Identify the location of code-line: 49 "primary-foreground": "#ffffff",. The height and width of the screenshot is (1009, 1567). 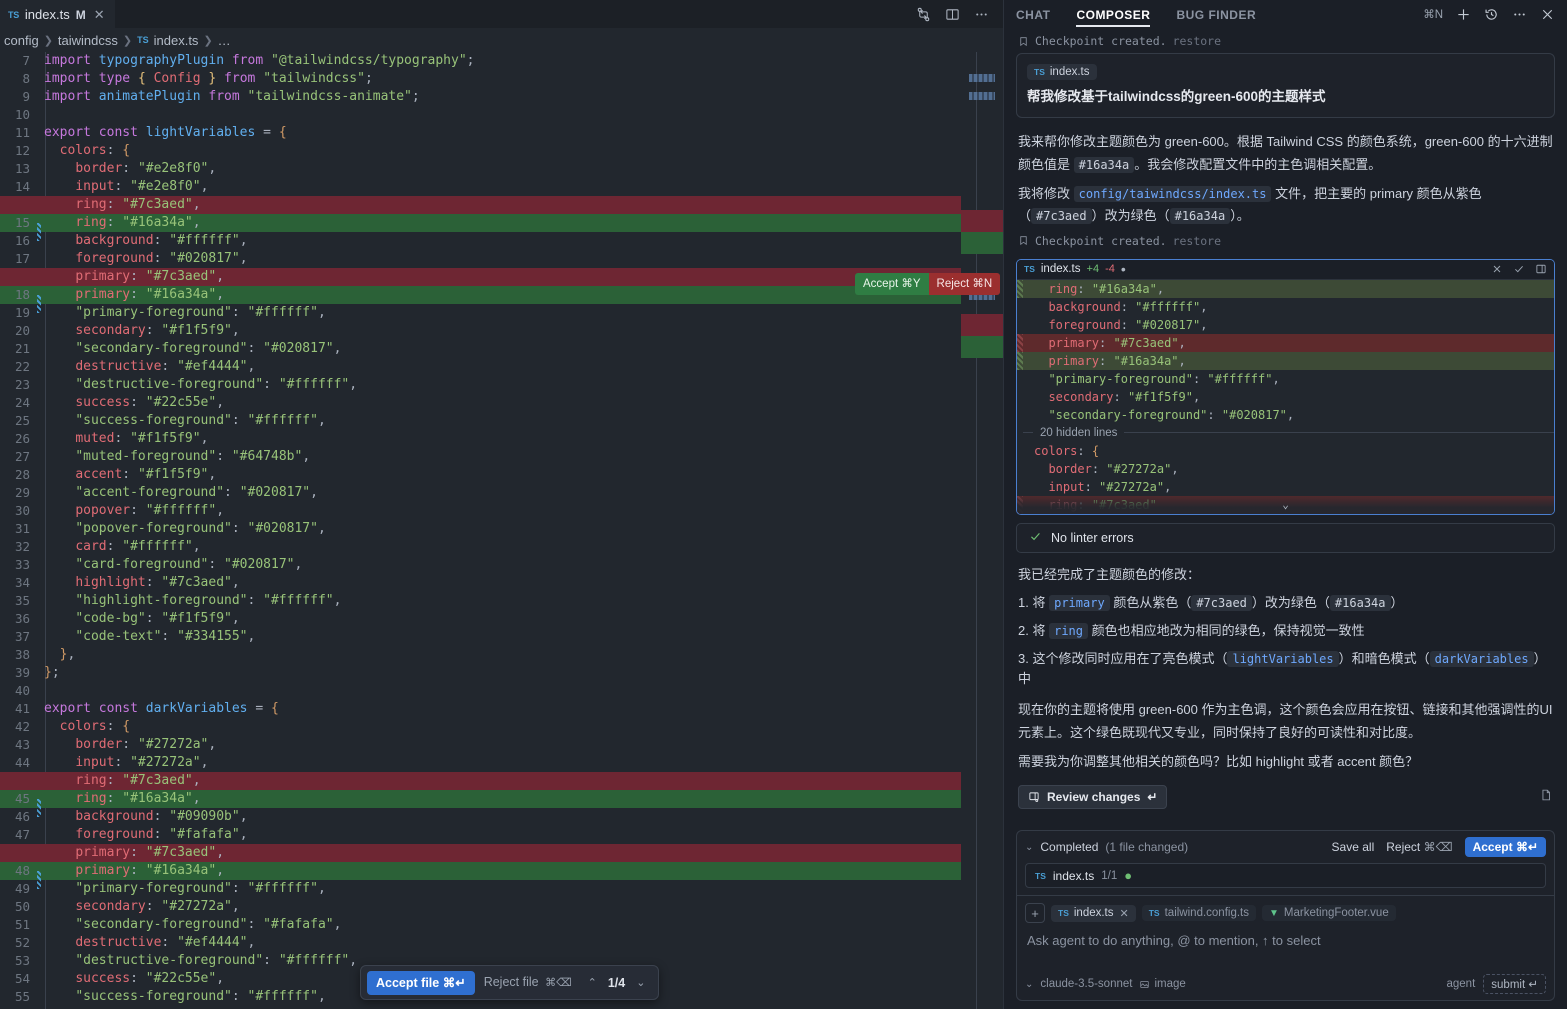
(501, 889).